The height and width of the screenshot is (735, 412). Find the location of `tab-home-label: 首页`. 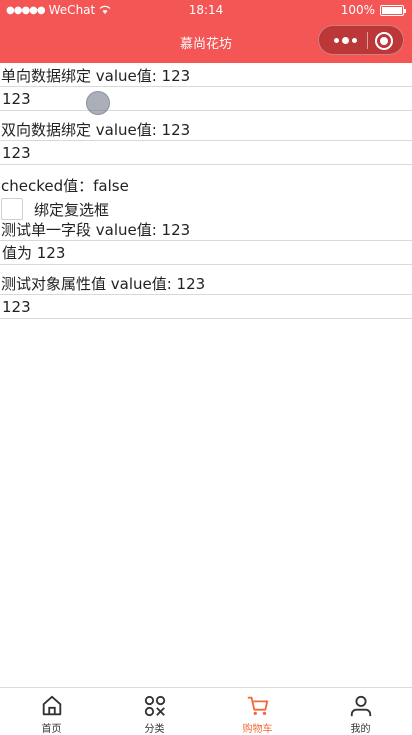

tab-home-label: 首页 is located at coordinates (51, 729).